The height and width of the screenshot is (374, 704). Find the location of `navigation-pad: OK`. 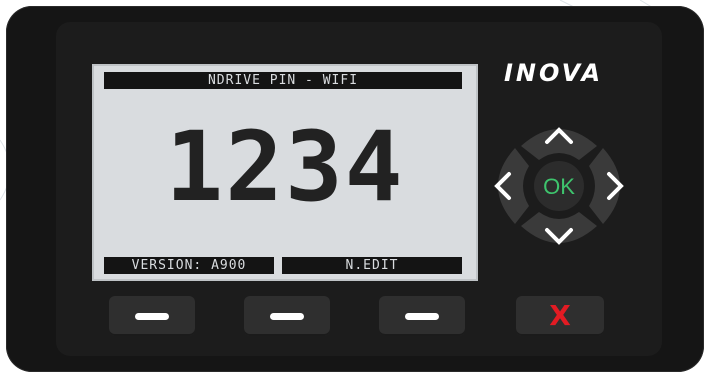

navigation-pad: OK is located at coordinates (559, 186).